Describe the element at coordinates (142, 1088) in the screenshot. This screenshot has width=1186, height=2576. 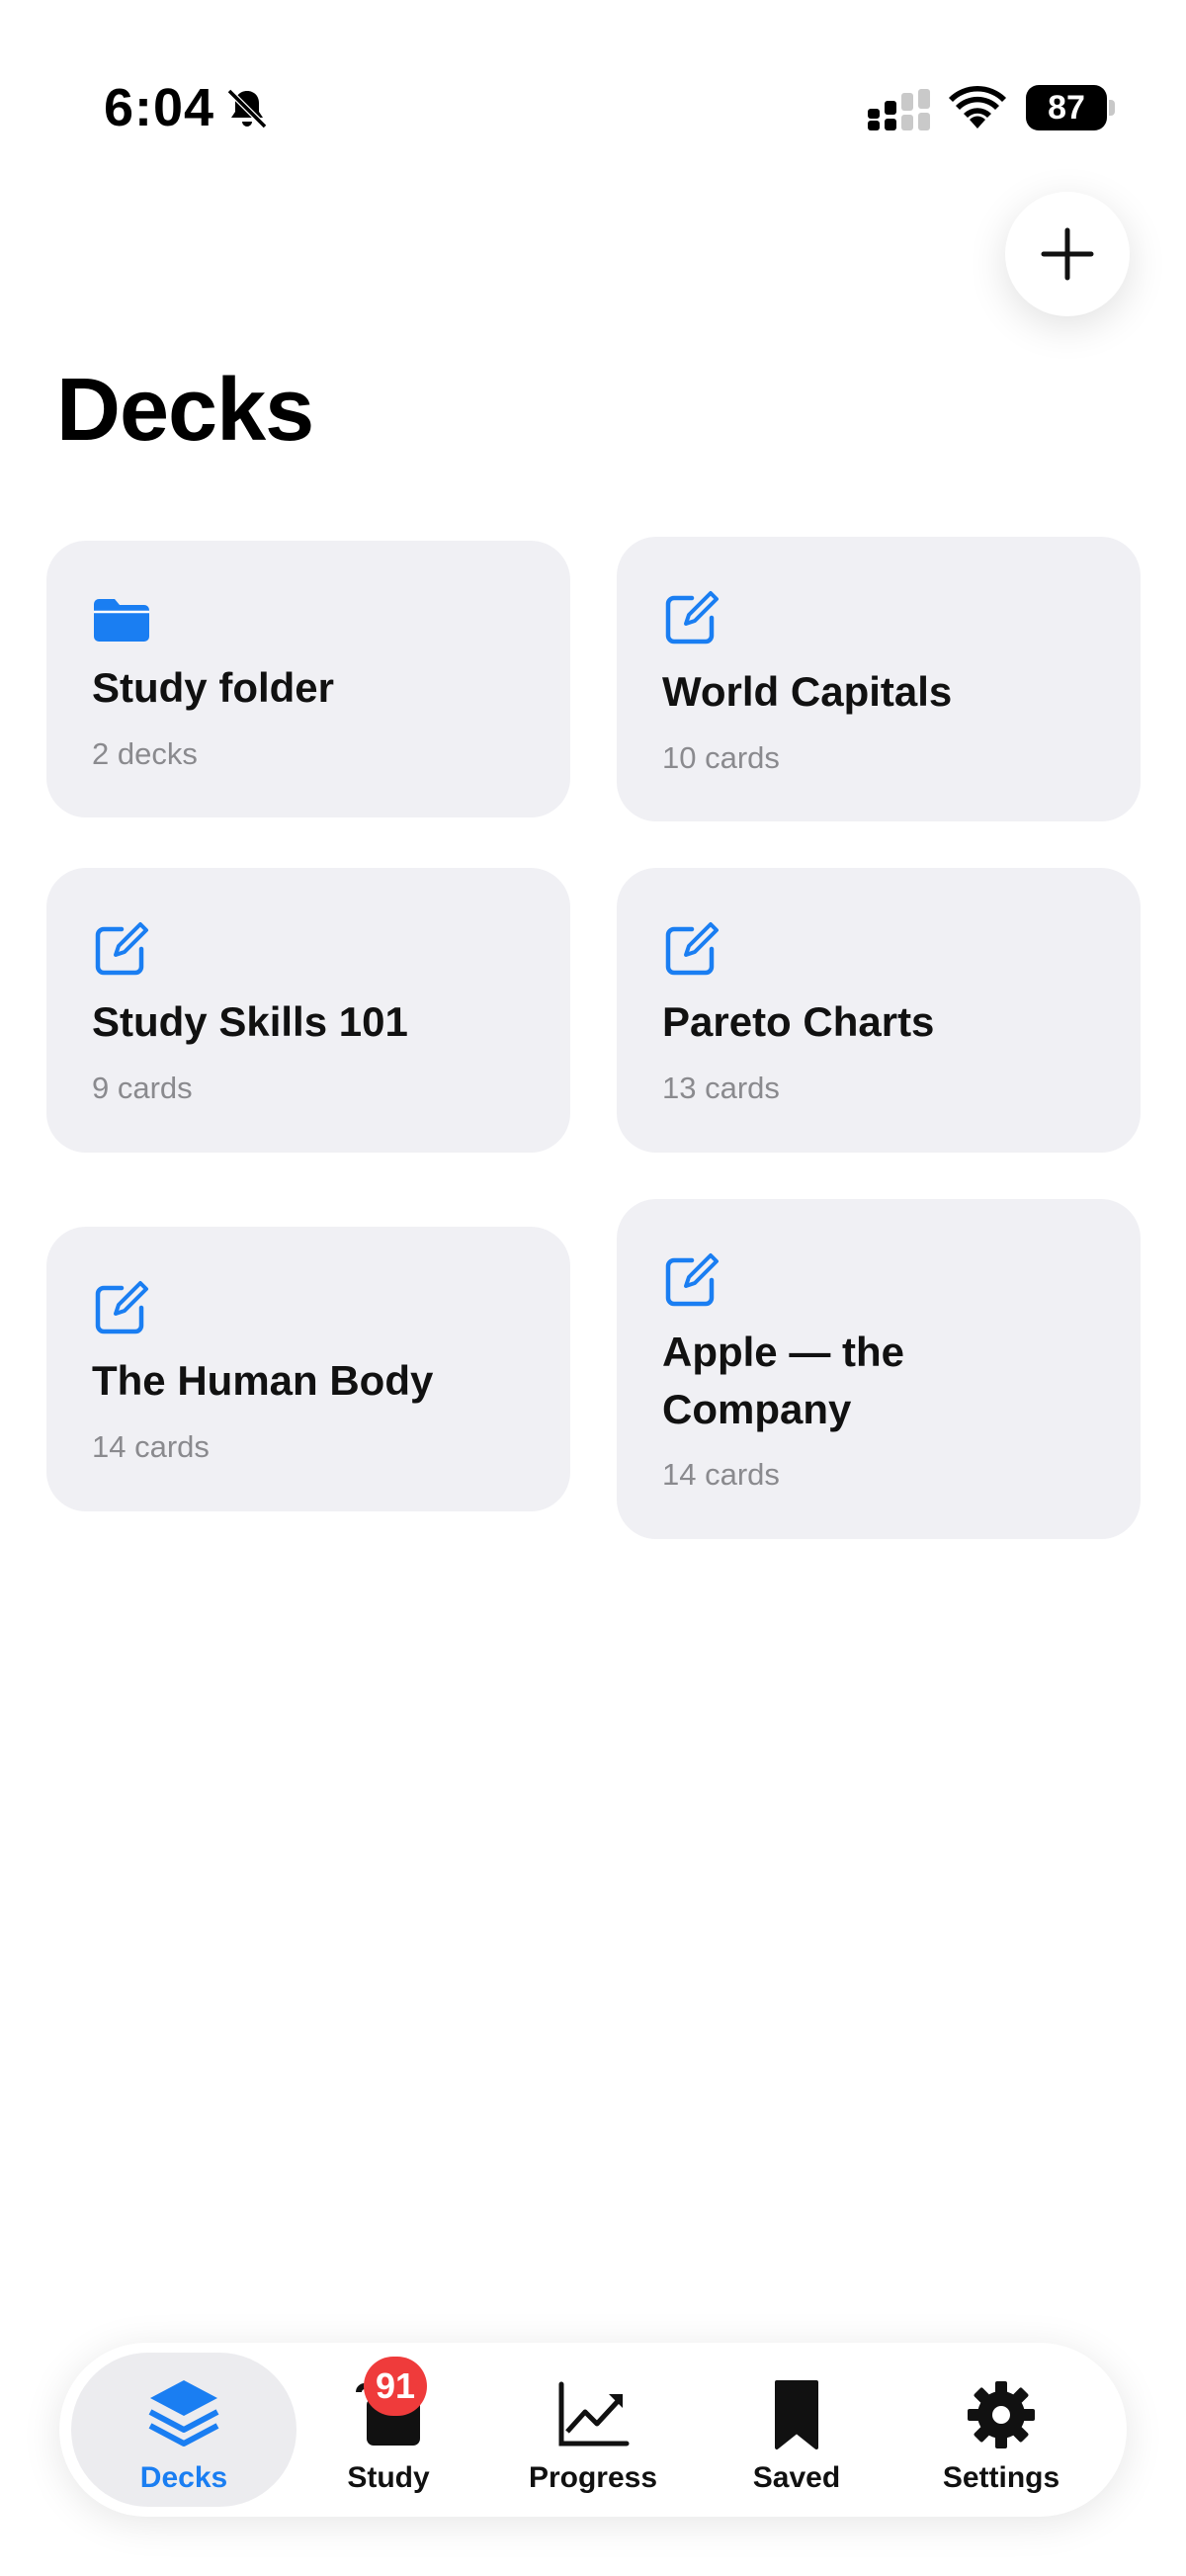
I see `deck-count: 9 cards` at that location.